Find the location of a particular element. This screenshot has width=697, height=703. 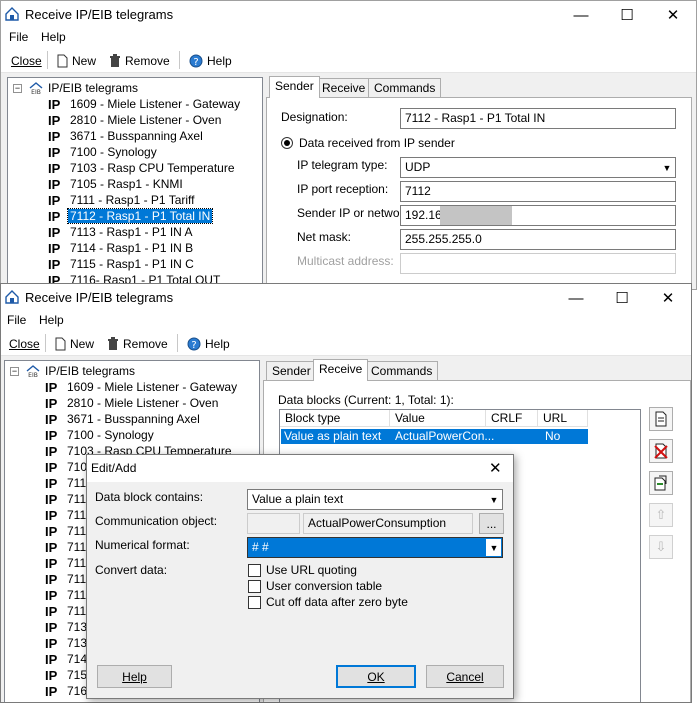

tree-item: IP7162 - Rasp1 - SE Power Total is located at coordinates (139, 701).